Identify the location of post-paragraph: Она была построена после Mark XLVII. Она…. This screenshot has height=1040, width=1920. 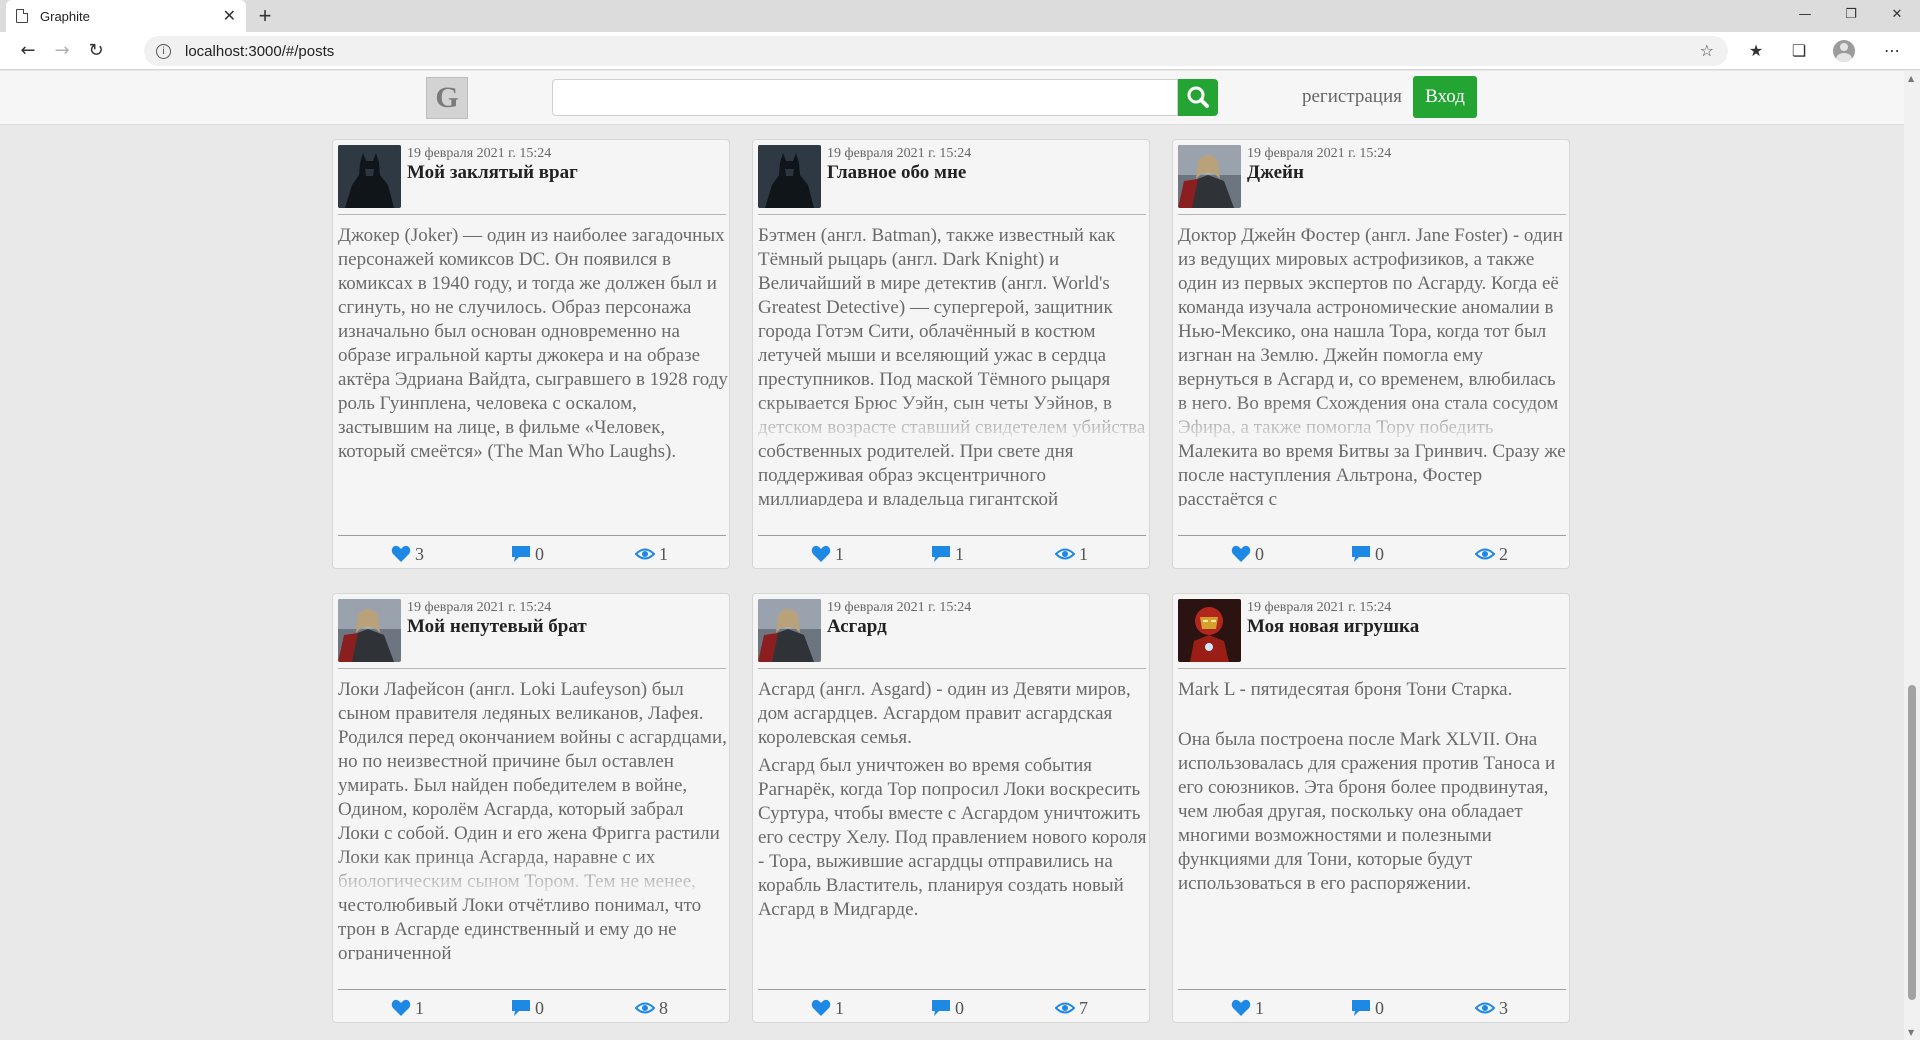
(1367, 811).